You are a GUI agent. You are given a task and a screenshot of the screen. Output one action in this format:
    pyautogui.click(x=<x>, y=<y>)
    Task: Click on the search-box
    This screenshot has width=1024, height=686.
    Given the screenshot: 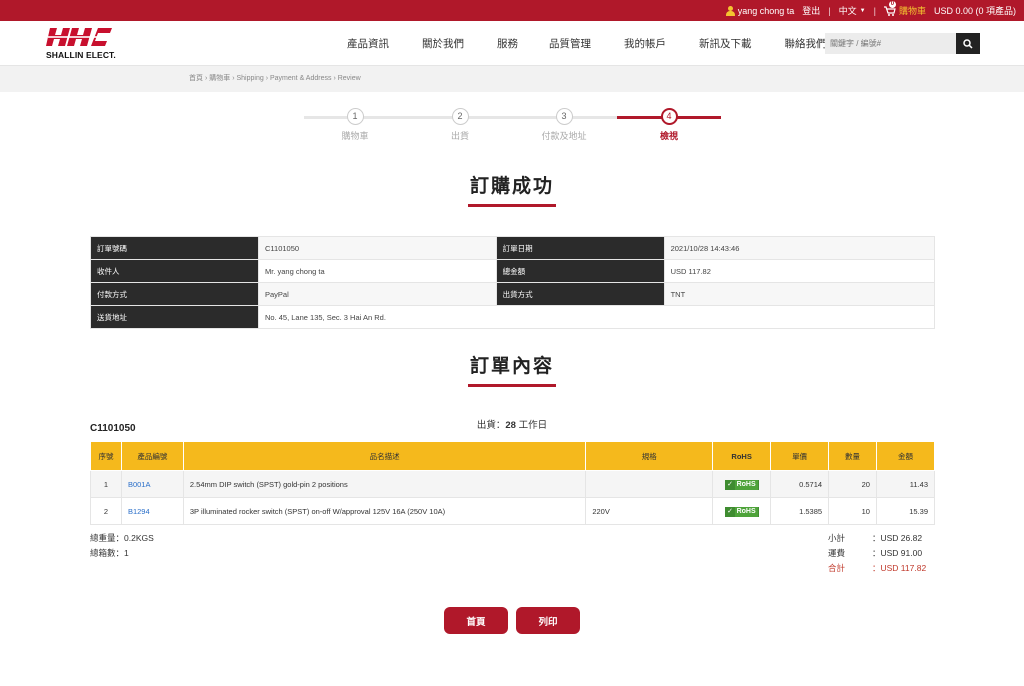 What is the action you would take?
    pyautogui.click(x=902, y=44)
    